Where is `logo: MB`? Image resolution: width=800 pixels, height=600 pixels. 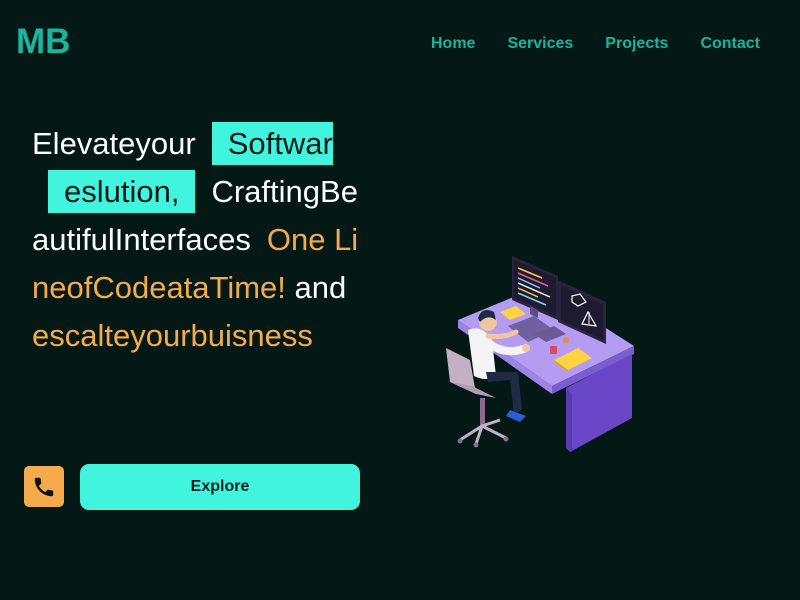 logo: MB is located at coordinates (43, 42).